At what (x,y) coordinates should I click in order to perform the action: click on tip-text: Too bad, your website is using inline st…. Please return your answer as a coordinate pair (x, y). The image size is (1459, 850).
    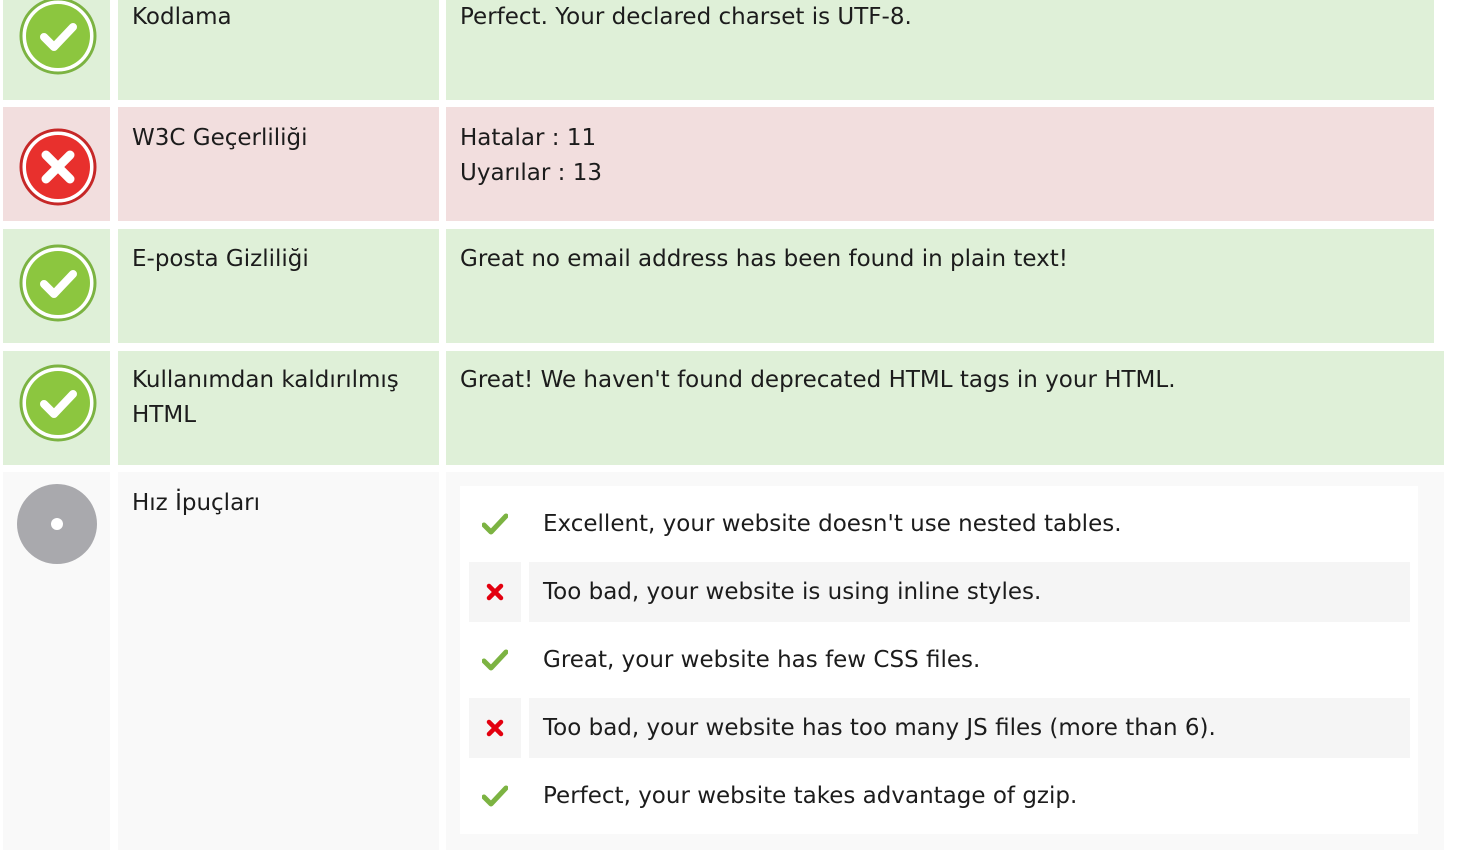
    Looking at the image, I should click on (969, 592).